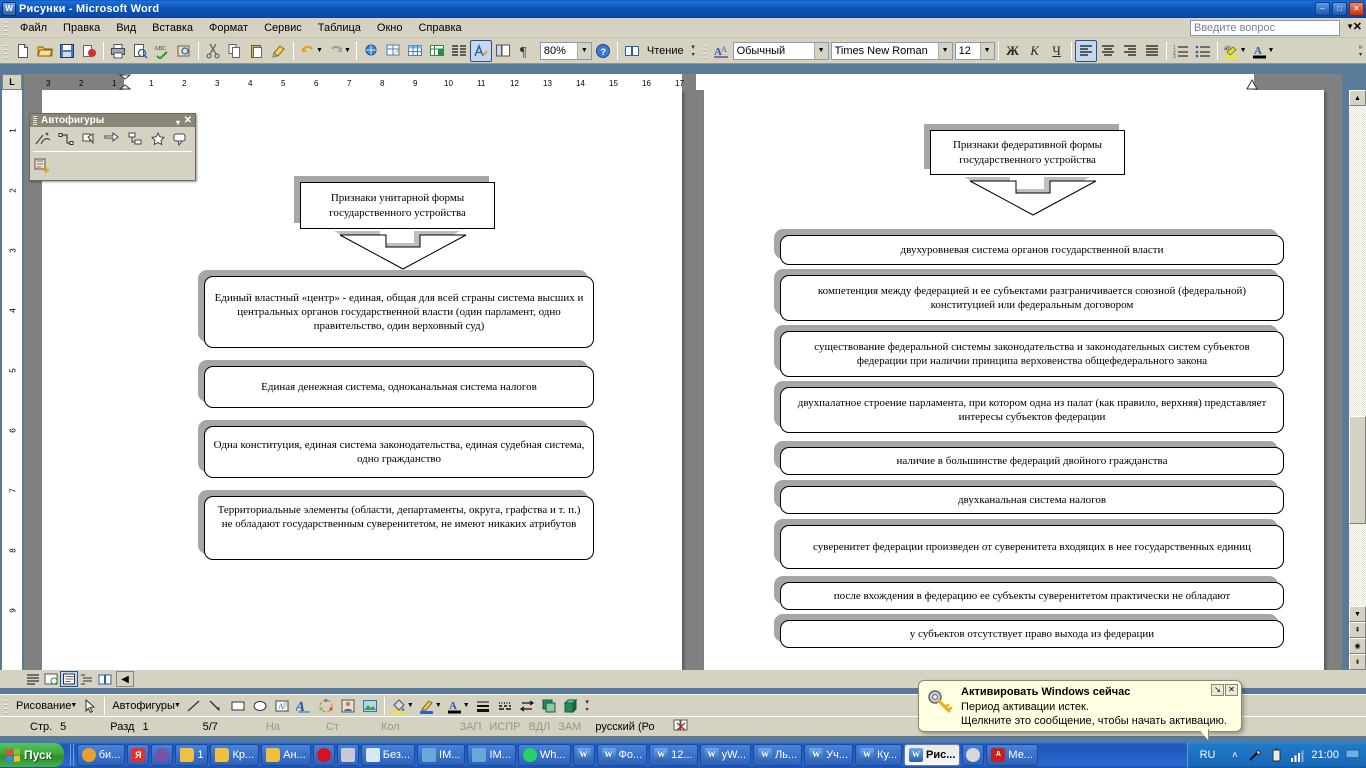 The height and width of the screenshot is (768, 1366). What do you see at coordinates (1356, 9) in the screenshot?
I see `close-button: ✕` at bounding box center [1356, 9].